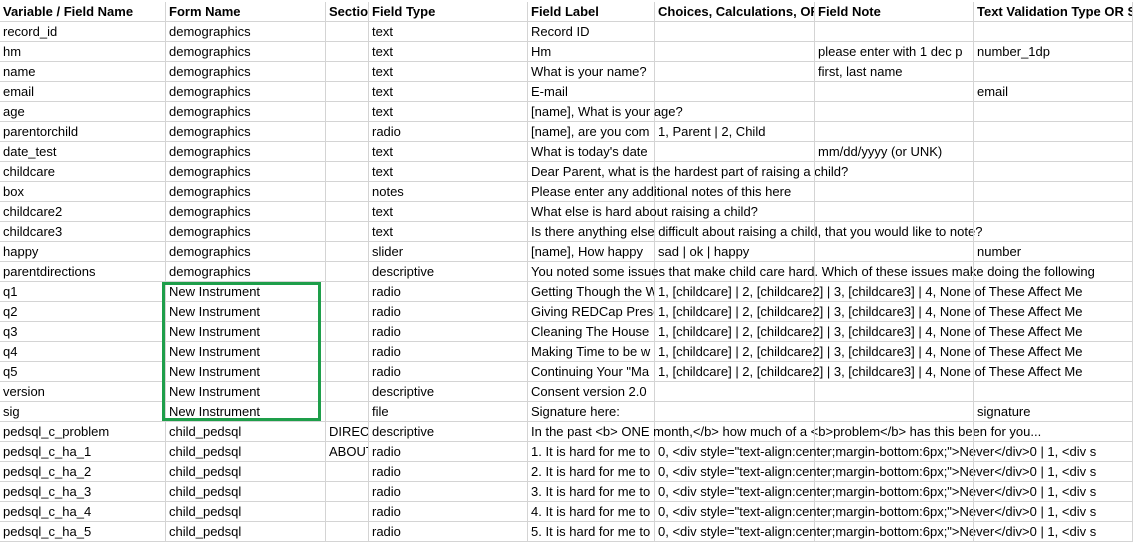 The image size is (1133, 542). What do you see at coordinates (591, 352) in the screenshot?
I see `field-label-cell: Making Time to be w` at bounding box center [591, 352].